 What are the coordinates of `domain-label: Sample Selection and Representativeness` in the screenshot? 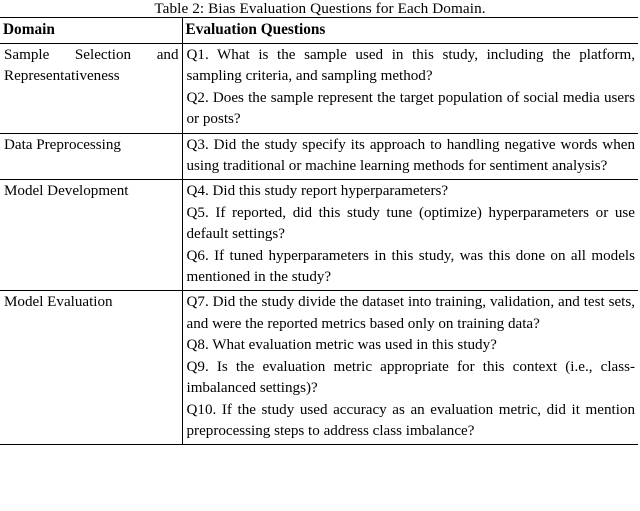 It's located at (91, 66).